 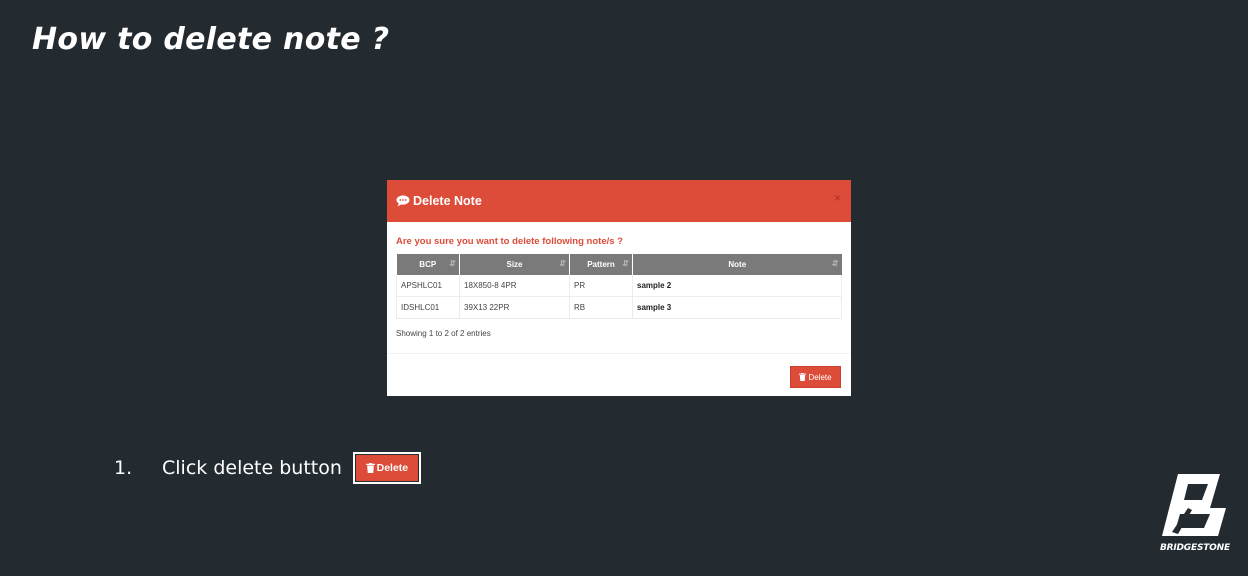 I want to click on pattern-cell: PR, so click(x=601, y=286).